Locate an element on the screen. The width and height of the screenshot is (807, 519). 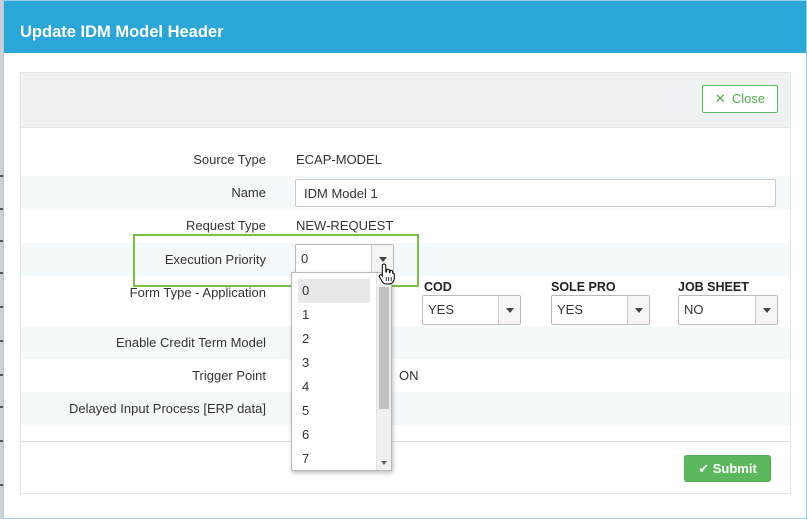
cod-value: YES is located at coordinates (441, 309).